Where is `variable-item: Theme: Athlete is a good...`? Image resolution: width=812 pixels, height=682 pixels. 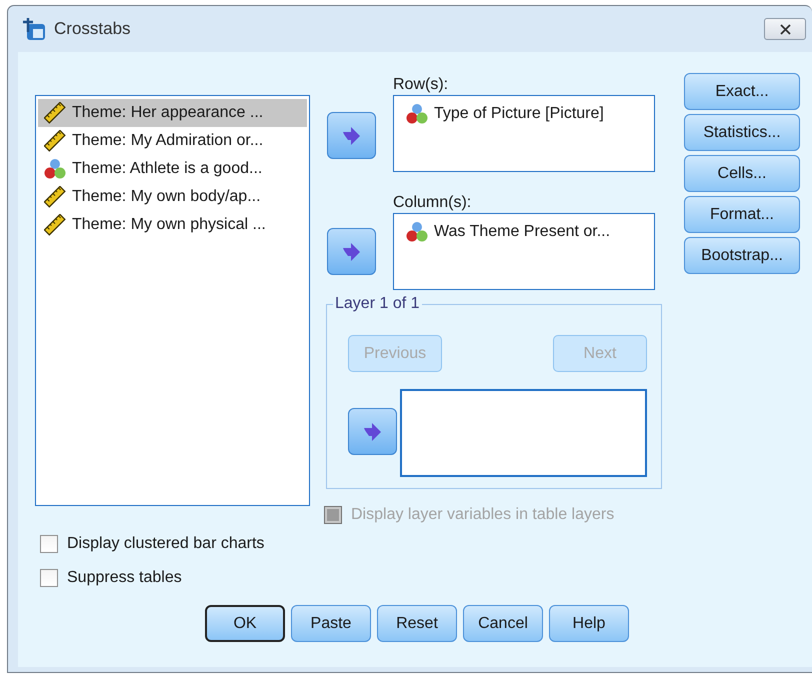 variable-item: Theme: Athlete is a good... is located at coordinates (172, 169).